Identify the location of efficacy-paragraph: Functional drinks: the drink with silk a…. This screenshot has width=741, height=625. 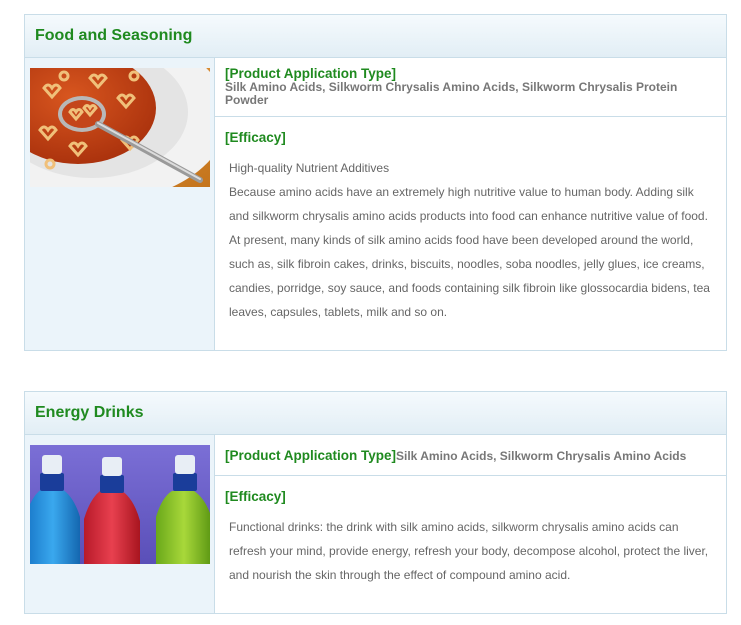
(469, 551).